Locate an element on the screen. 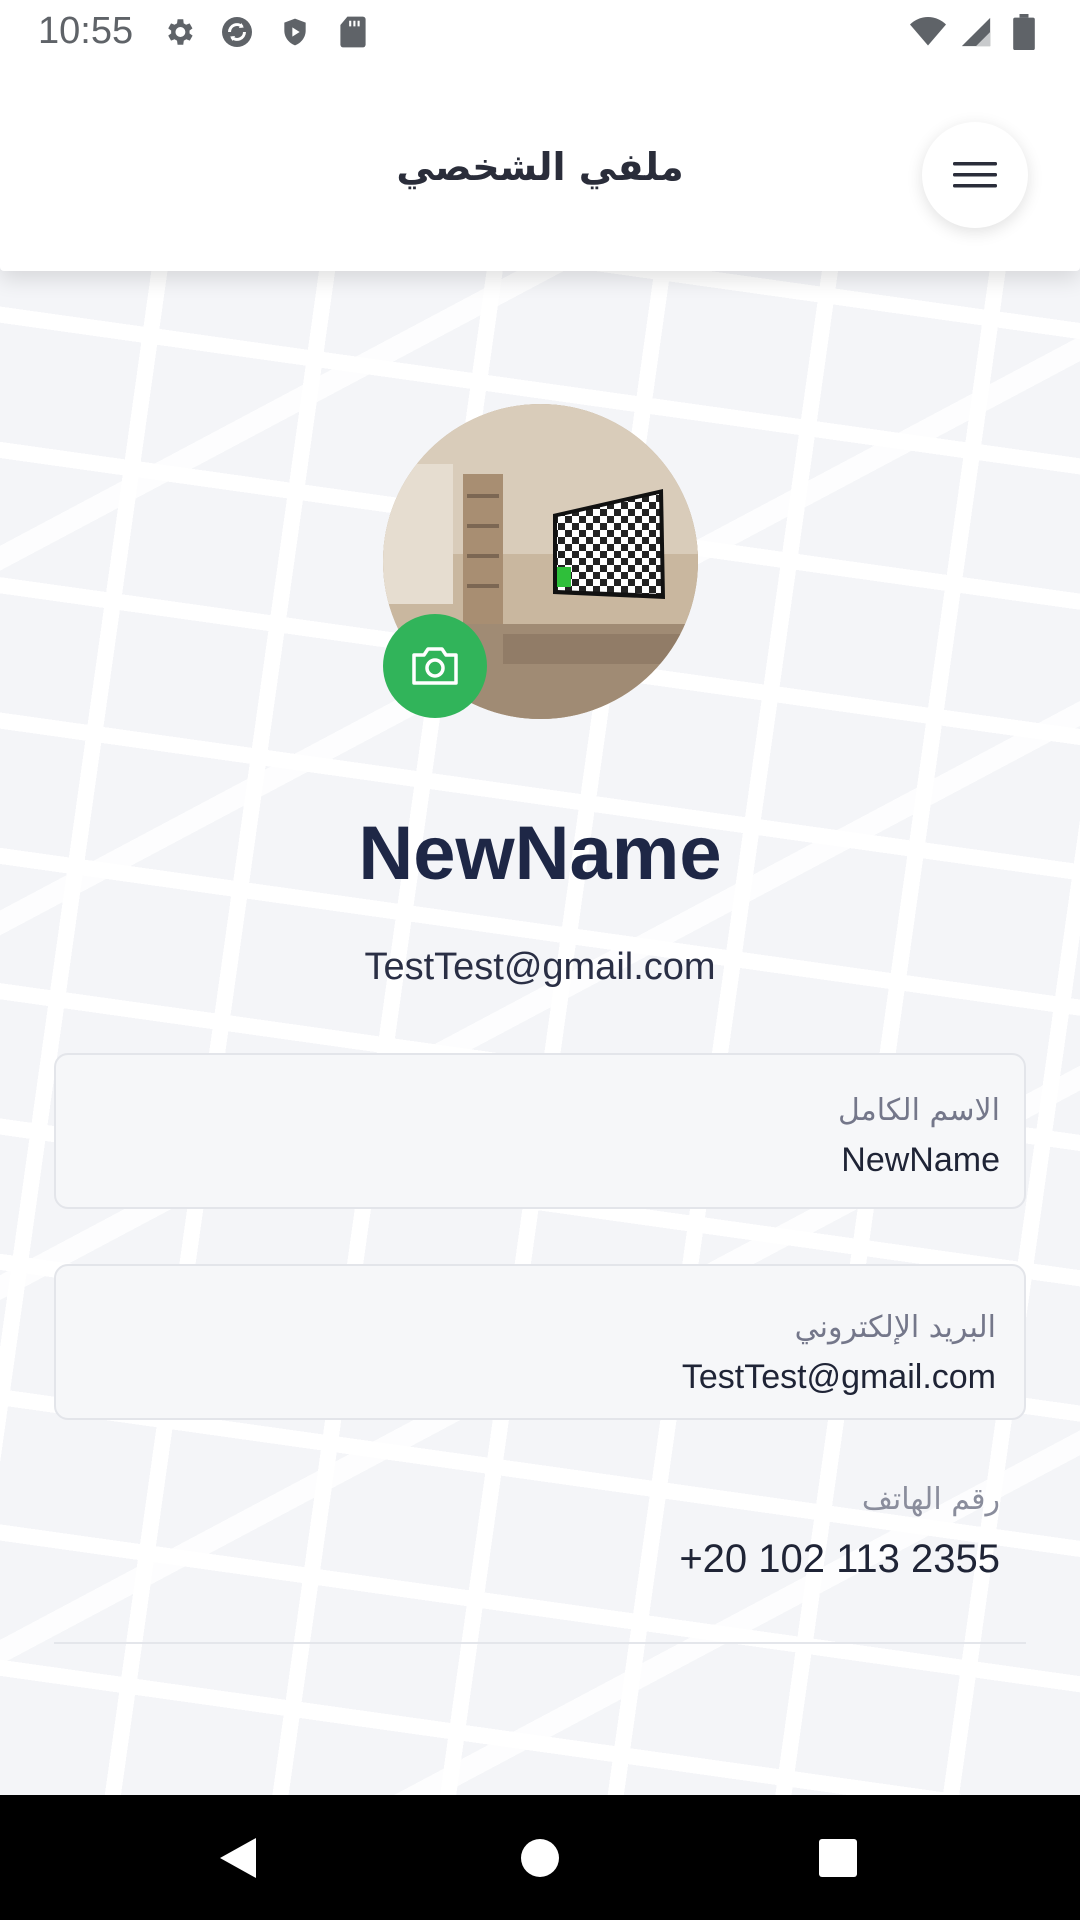 This screenshot has width=1080, height=1920. page-title: ملفي الشخصي is located at coordinates (540, 167).